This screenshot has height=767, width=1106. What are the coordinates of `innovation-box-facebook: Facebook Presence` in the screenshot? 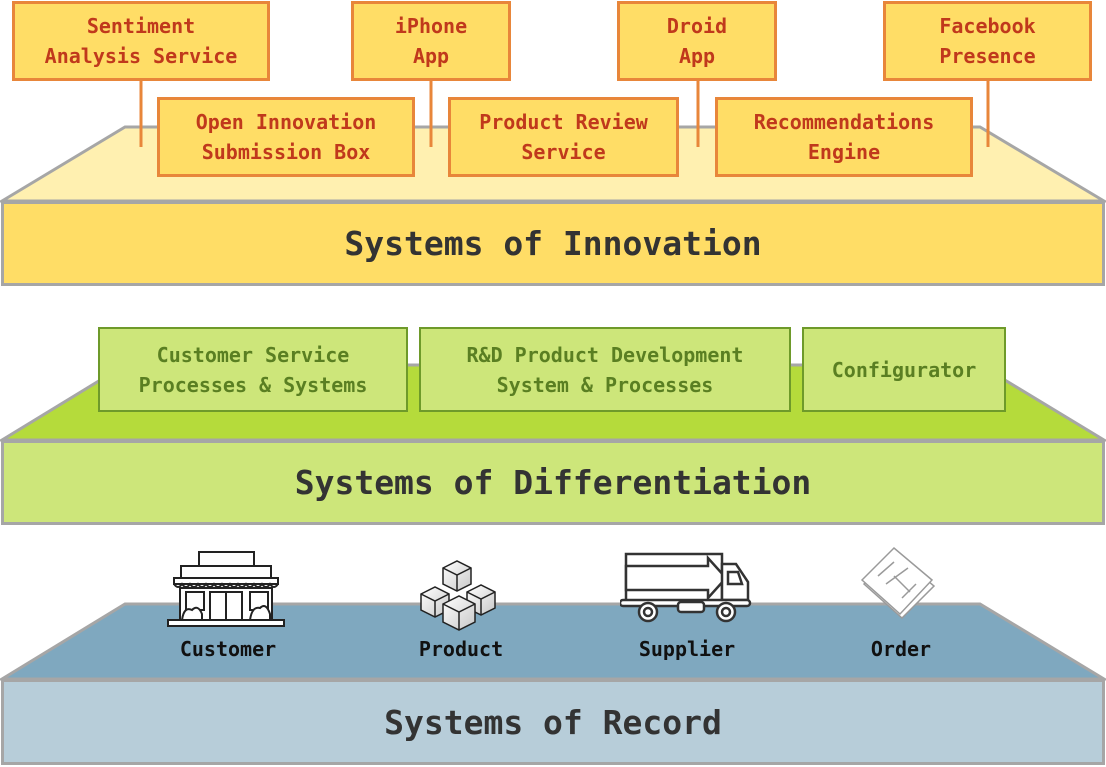 It's located at (987, 41).